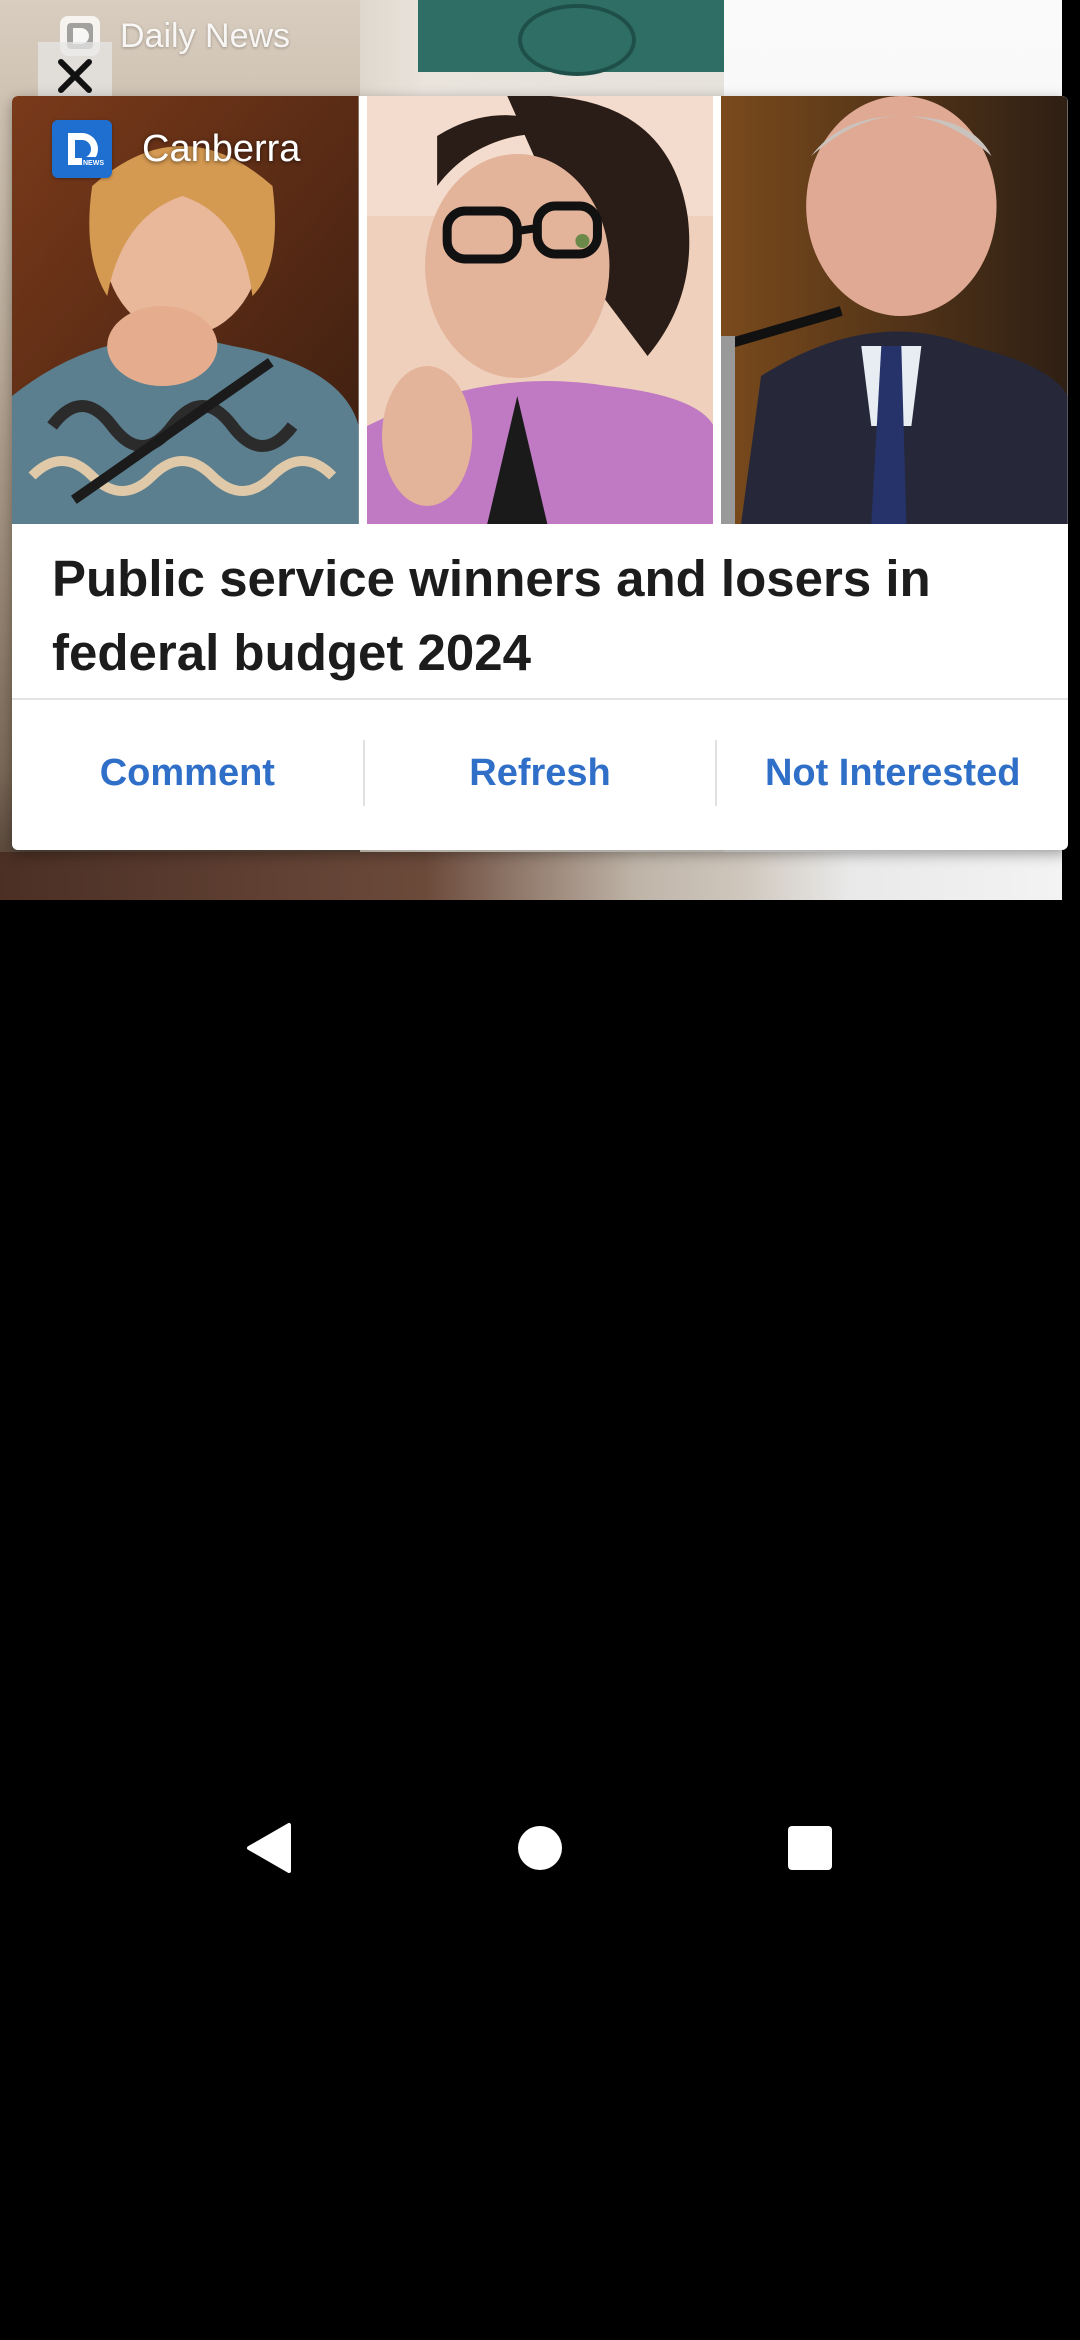 The image size is (1080, 2340). I want to click on back-button, so click(268, 1848).